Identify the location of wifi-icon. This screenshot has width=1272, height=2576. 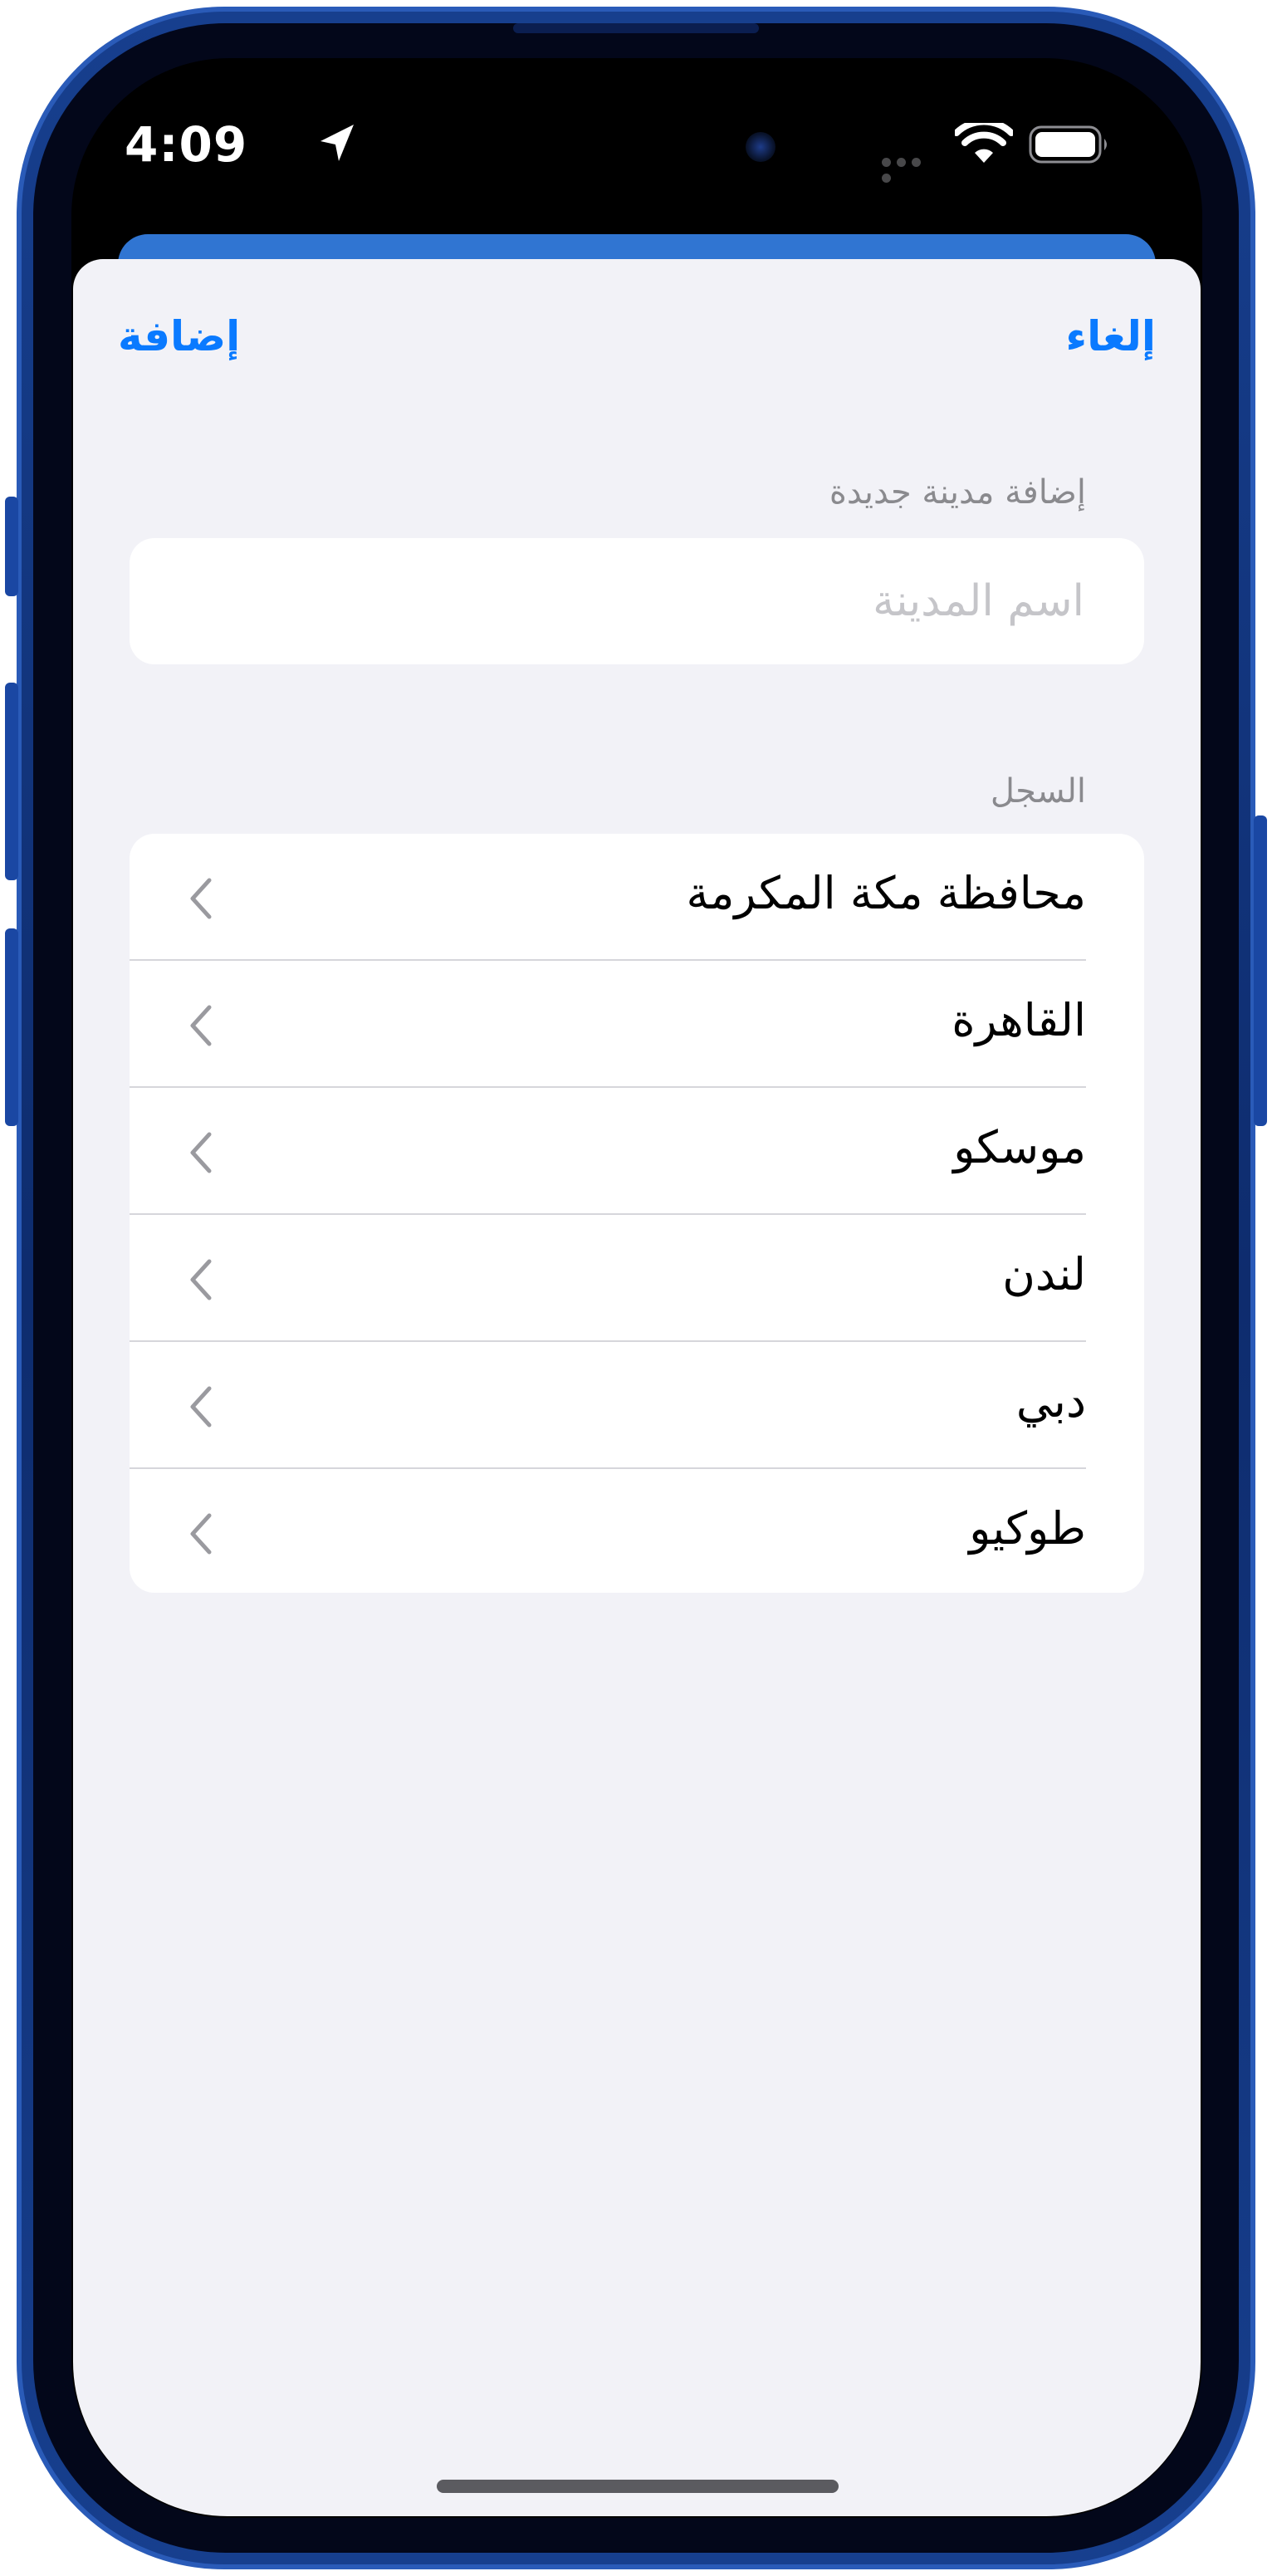
(984, 143).